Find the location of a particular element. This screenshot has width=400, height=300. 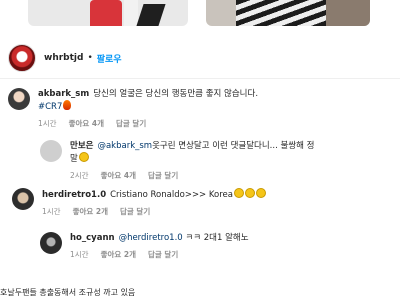

comment-time: 2시간 is located at coordinates (79, 175).